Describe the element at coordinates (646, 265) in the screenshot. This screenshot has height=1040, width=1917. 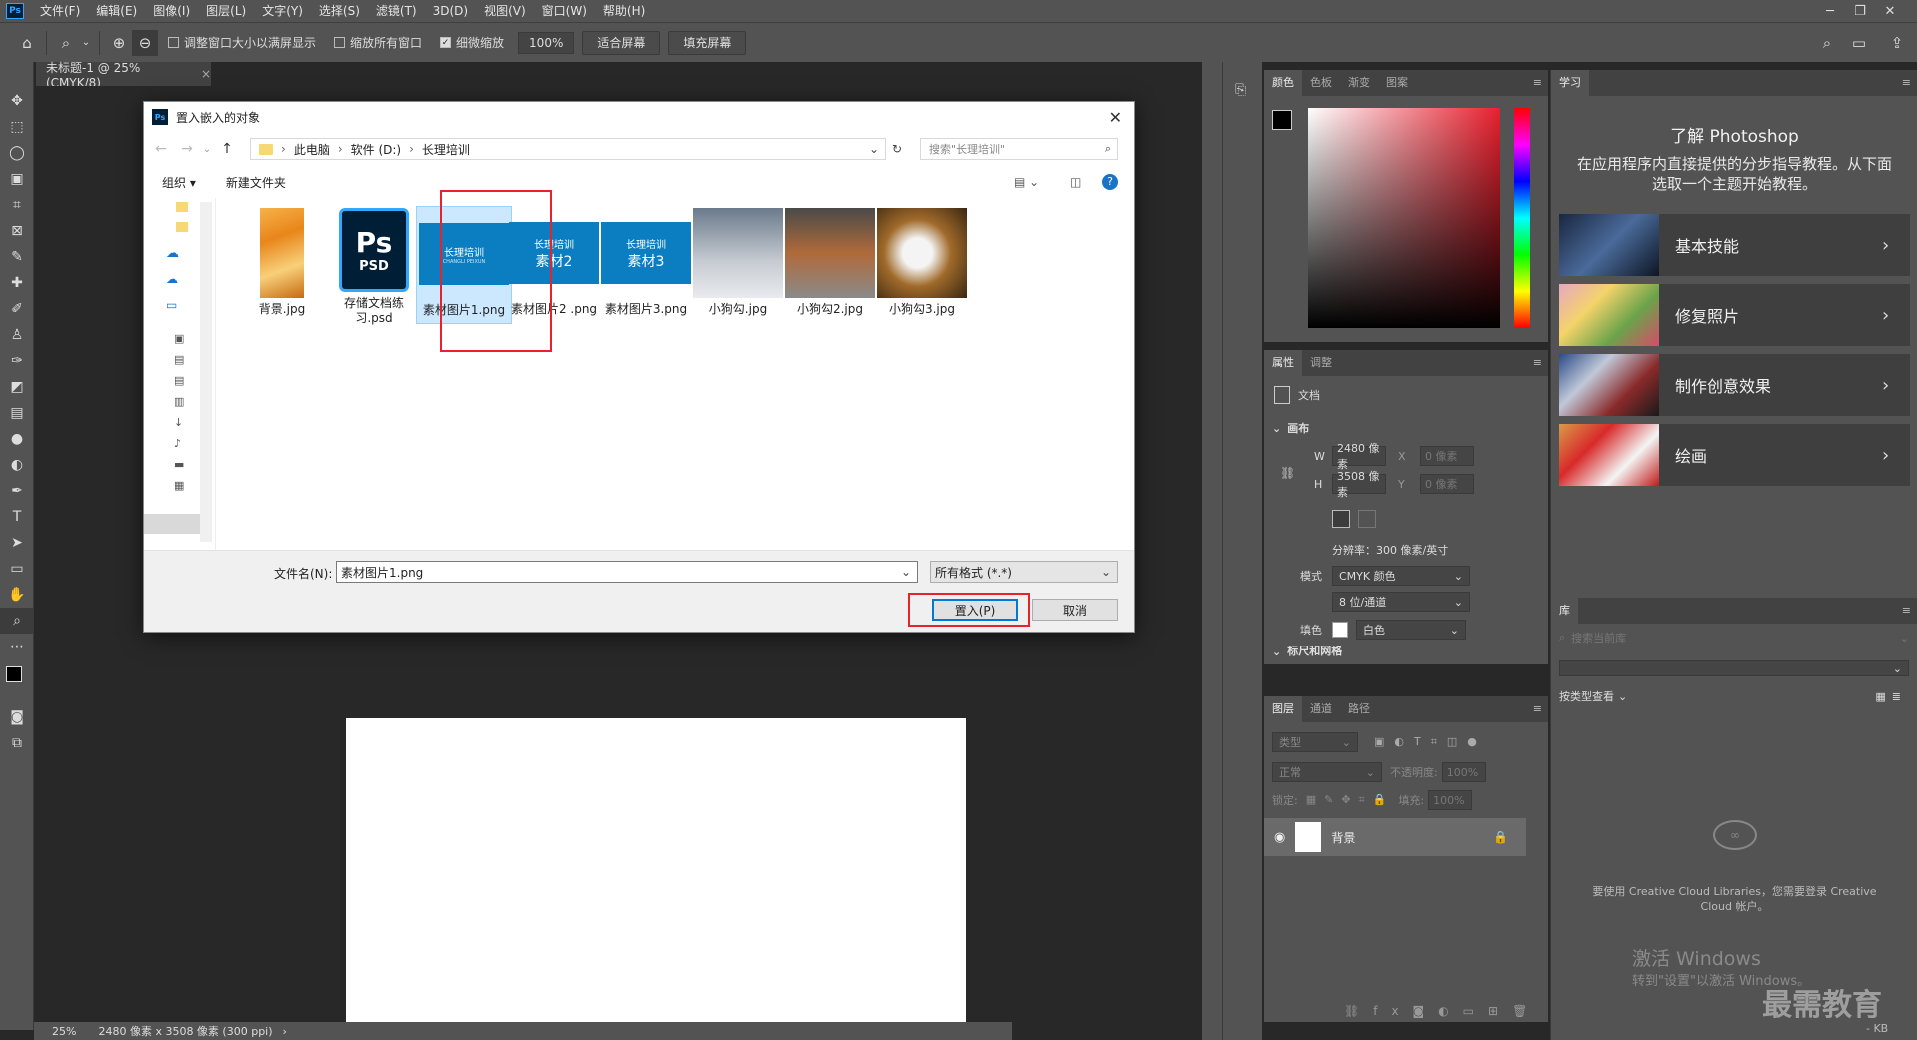
I see `file-item: 长理培训 素材3 素材图片3.png` at that location.